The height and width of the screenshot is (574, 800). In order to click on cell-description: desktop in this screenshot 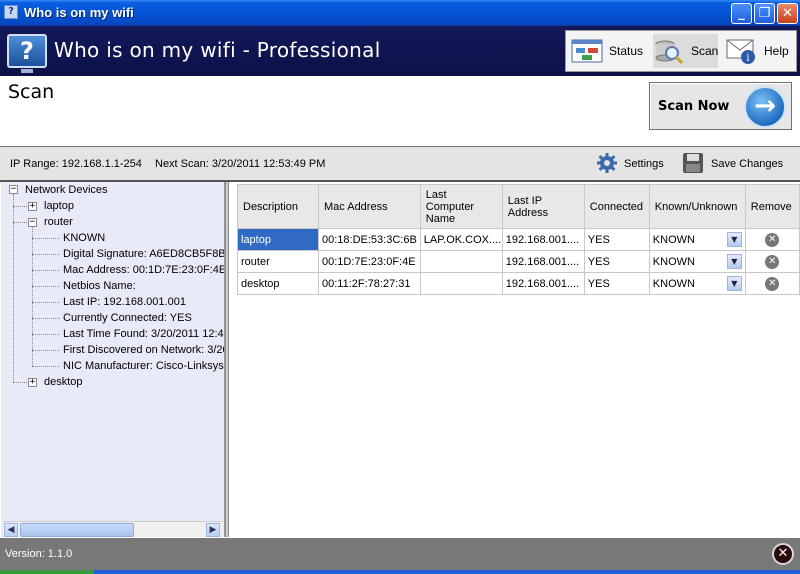, I will do `click(278, 283)`.